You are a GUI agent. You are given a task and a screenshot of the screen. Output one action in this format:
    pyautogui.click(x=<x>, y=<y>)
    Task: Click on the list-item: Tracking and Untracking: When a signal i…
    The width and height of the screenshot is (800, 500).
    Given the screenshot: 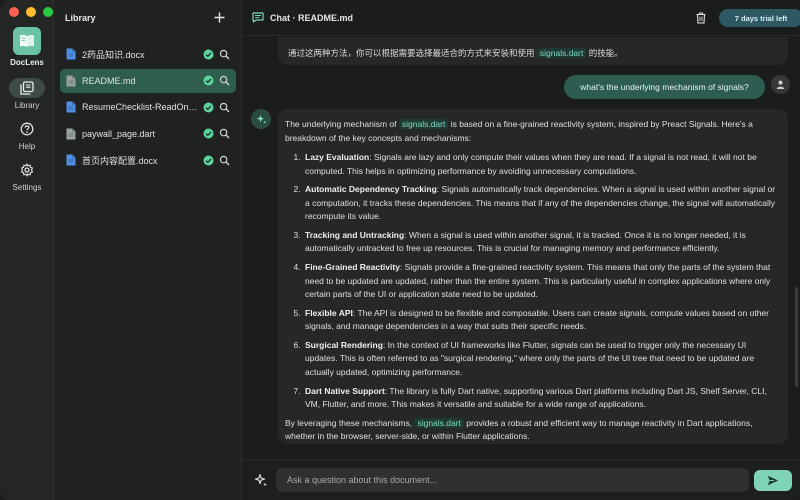 What is the action you would take?
    pyautogui.click(x=540, y=242)
    